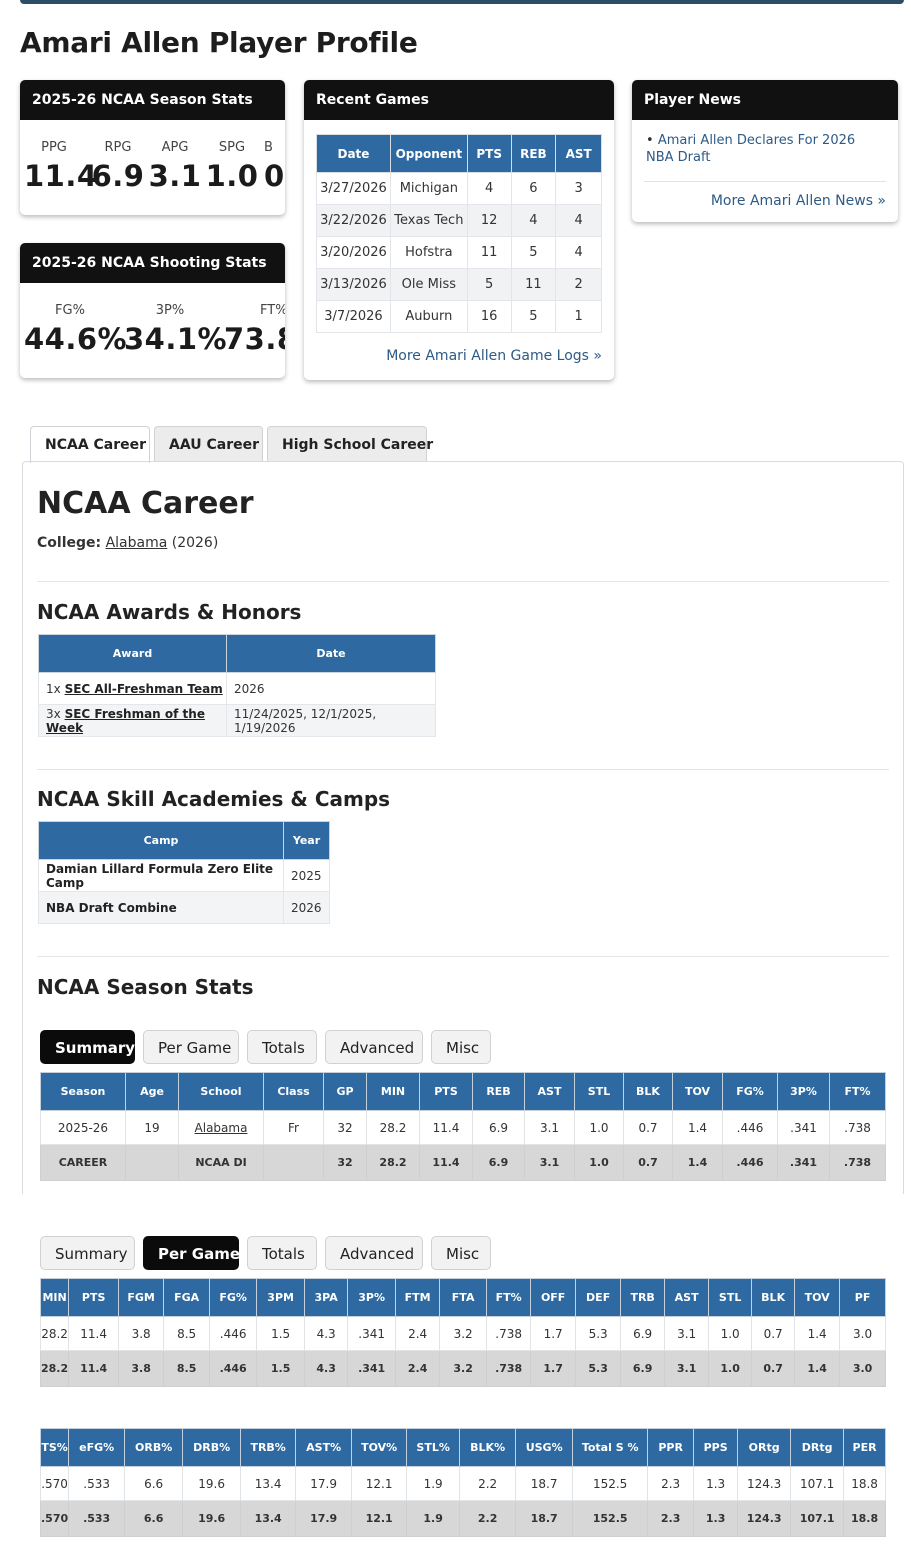 The image size is (911, 1553). Describe the element at coordinates (97, 1518) in the screenshot. I see `stat-cell: .533` at that location.